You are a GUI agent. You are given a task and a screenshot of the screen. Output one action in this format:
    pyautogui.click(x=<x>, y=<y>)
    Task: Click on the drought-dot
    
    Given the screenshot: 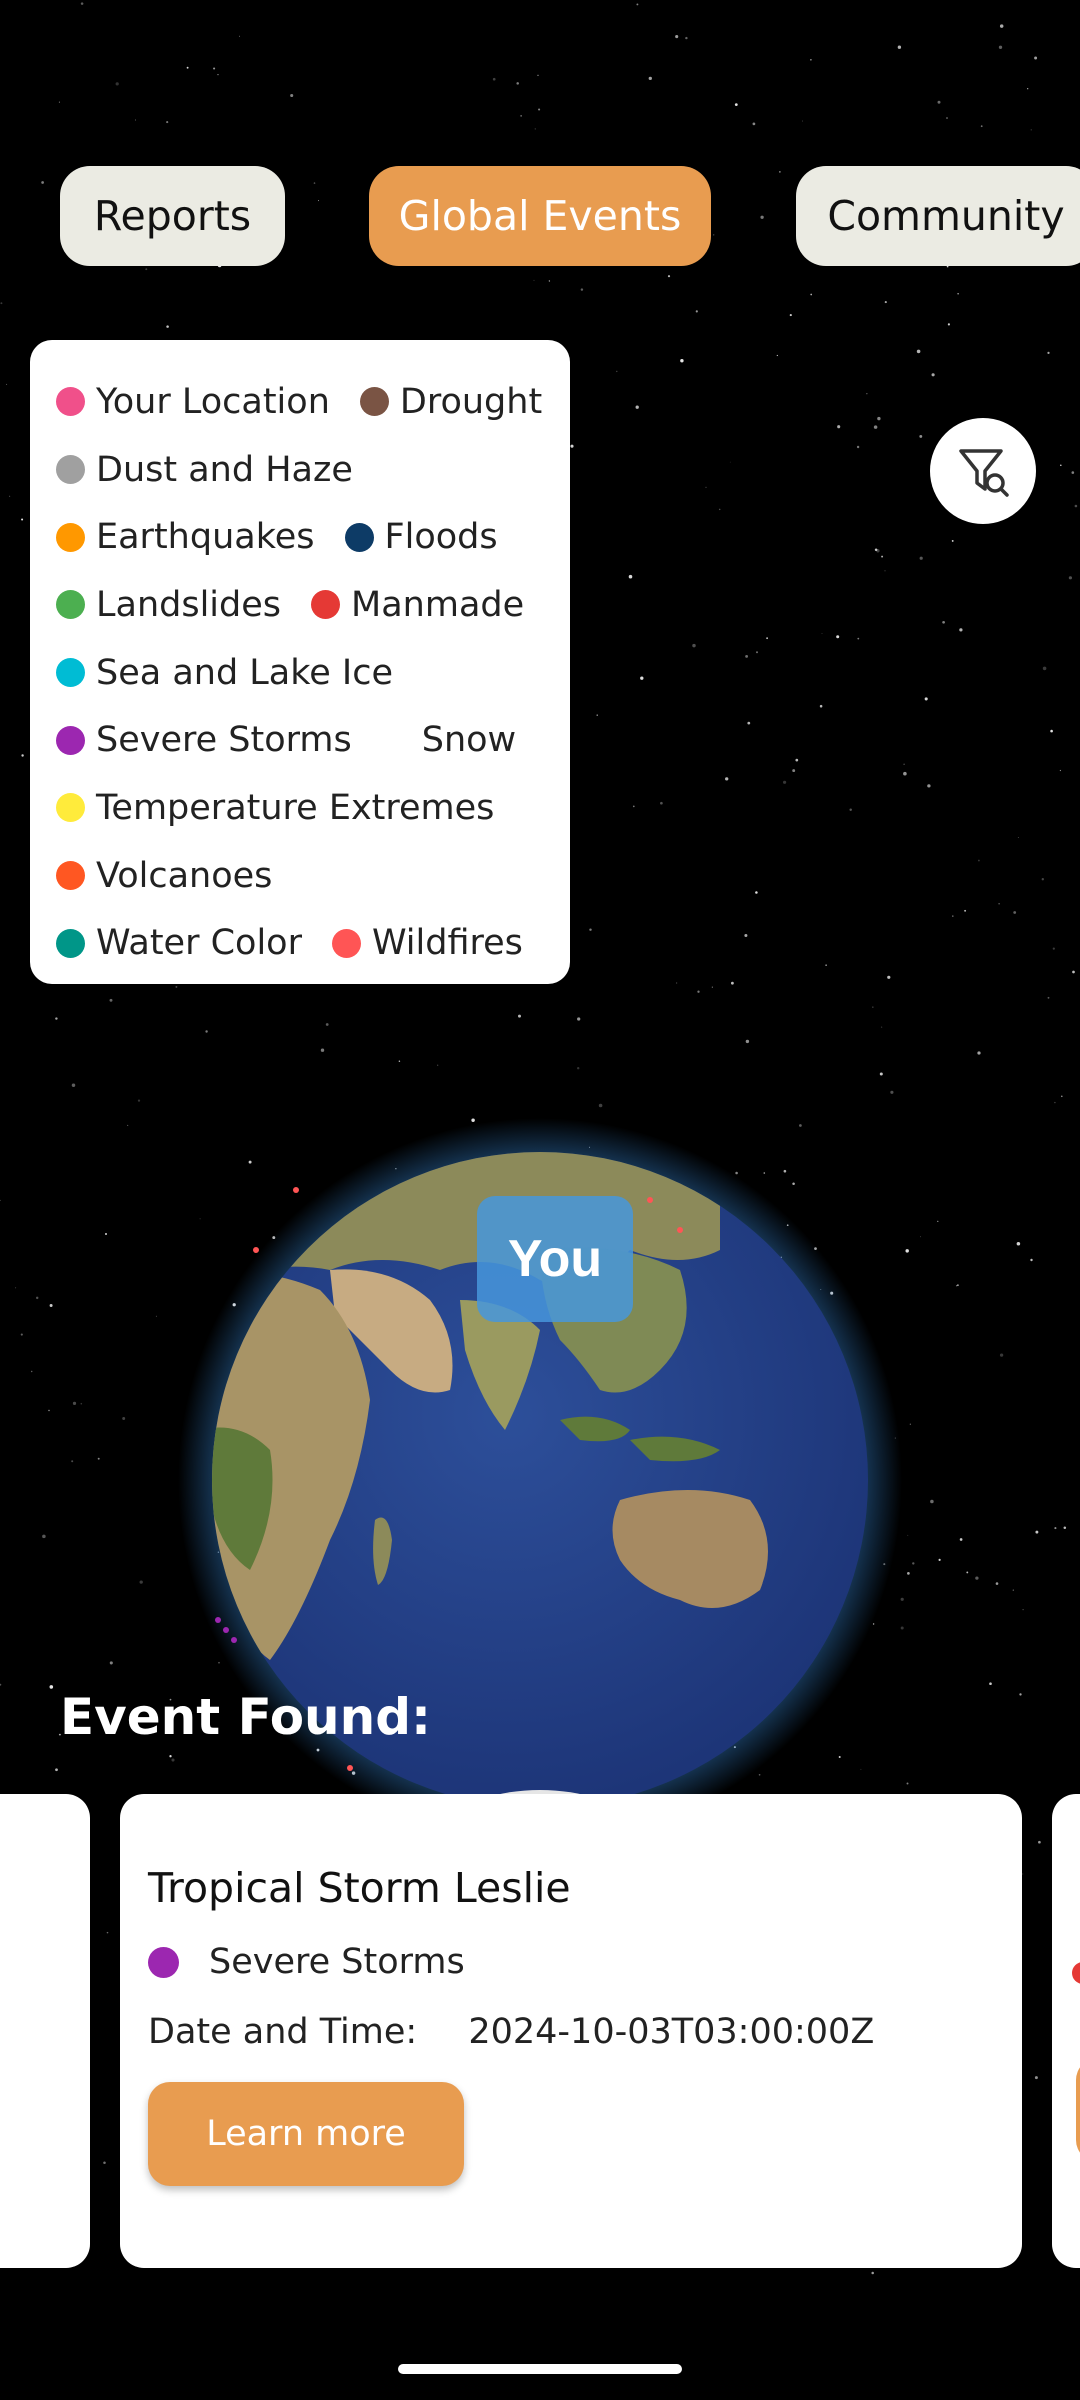 What is the action you would take?
    pyautogui.click(x=374, y=402)
    